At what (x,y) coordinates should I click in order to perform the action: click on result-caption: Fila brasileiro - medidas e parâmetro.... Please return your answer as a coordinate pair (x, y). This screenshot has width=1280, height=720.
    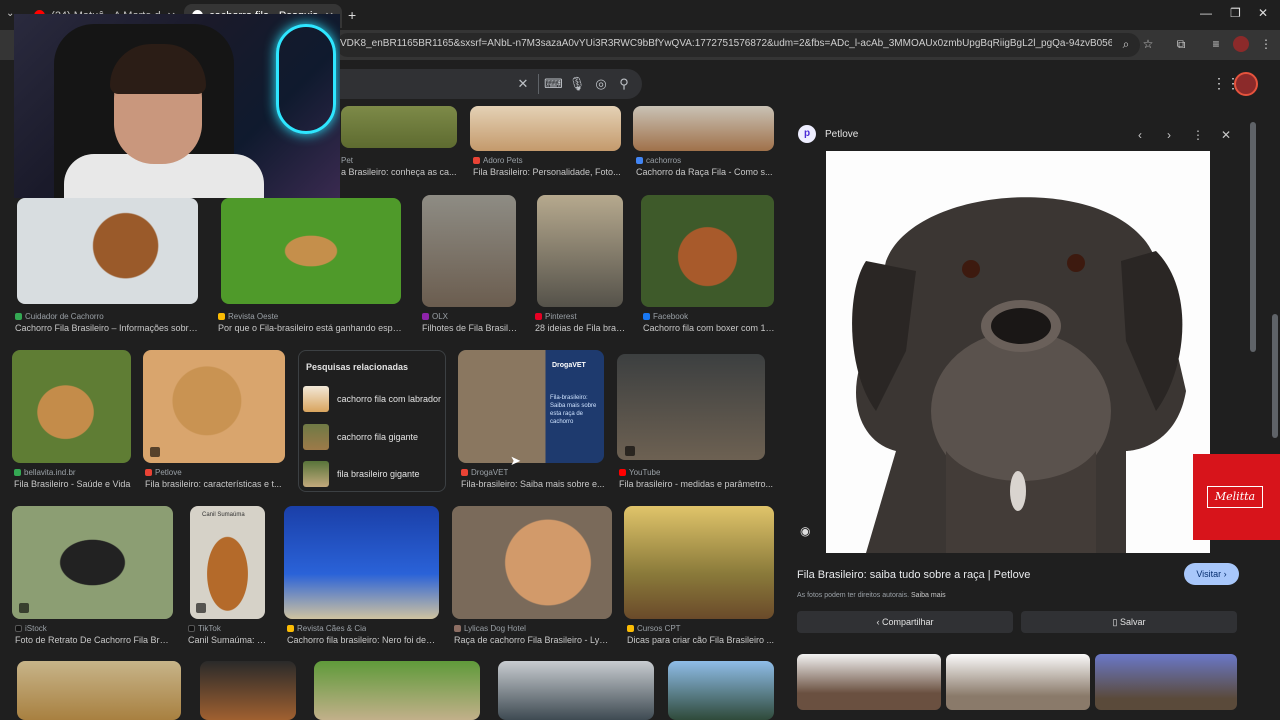
    Looking at the image, I should click on (696, 484).